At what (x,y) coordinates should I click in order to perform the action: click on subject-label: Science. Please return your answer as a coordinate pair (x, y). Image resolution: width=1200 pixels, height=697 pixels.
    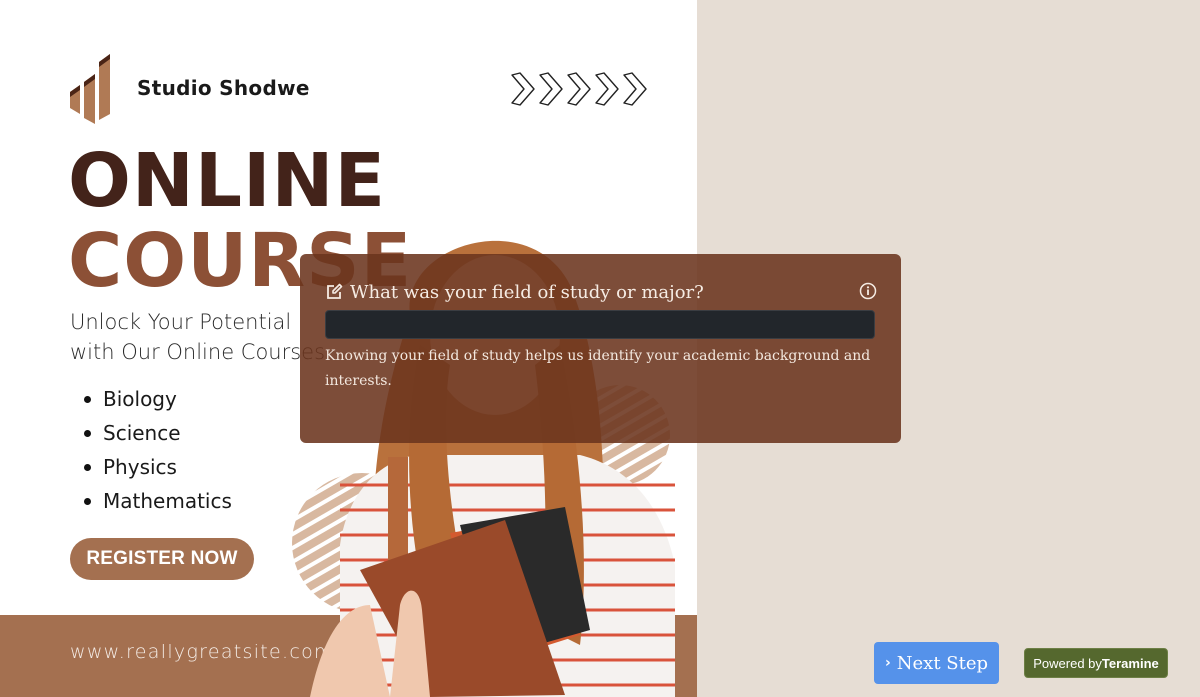
    Looking at the image, I should click on (142, 433).